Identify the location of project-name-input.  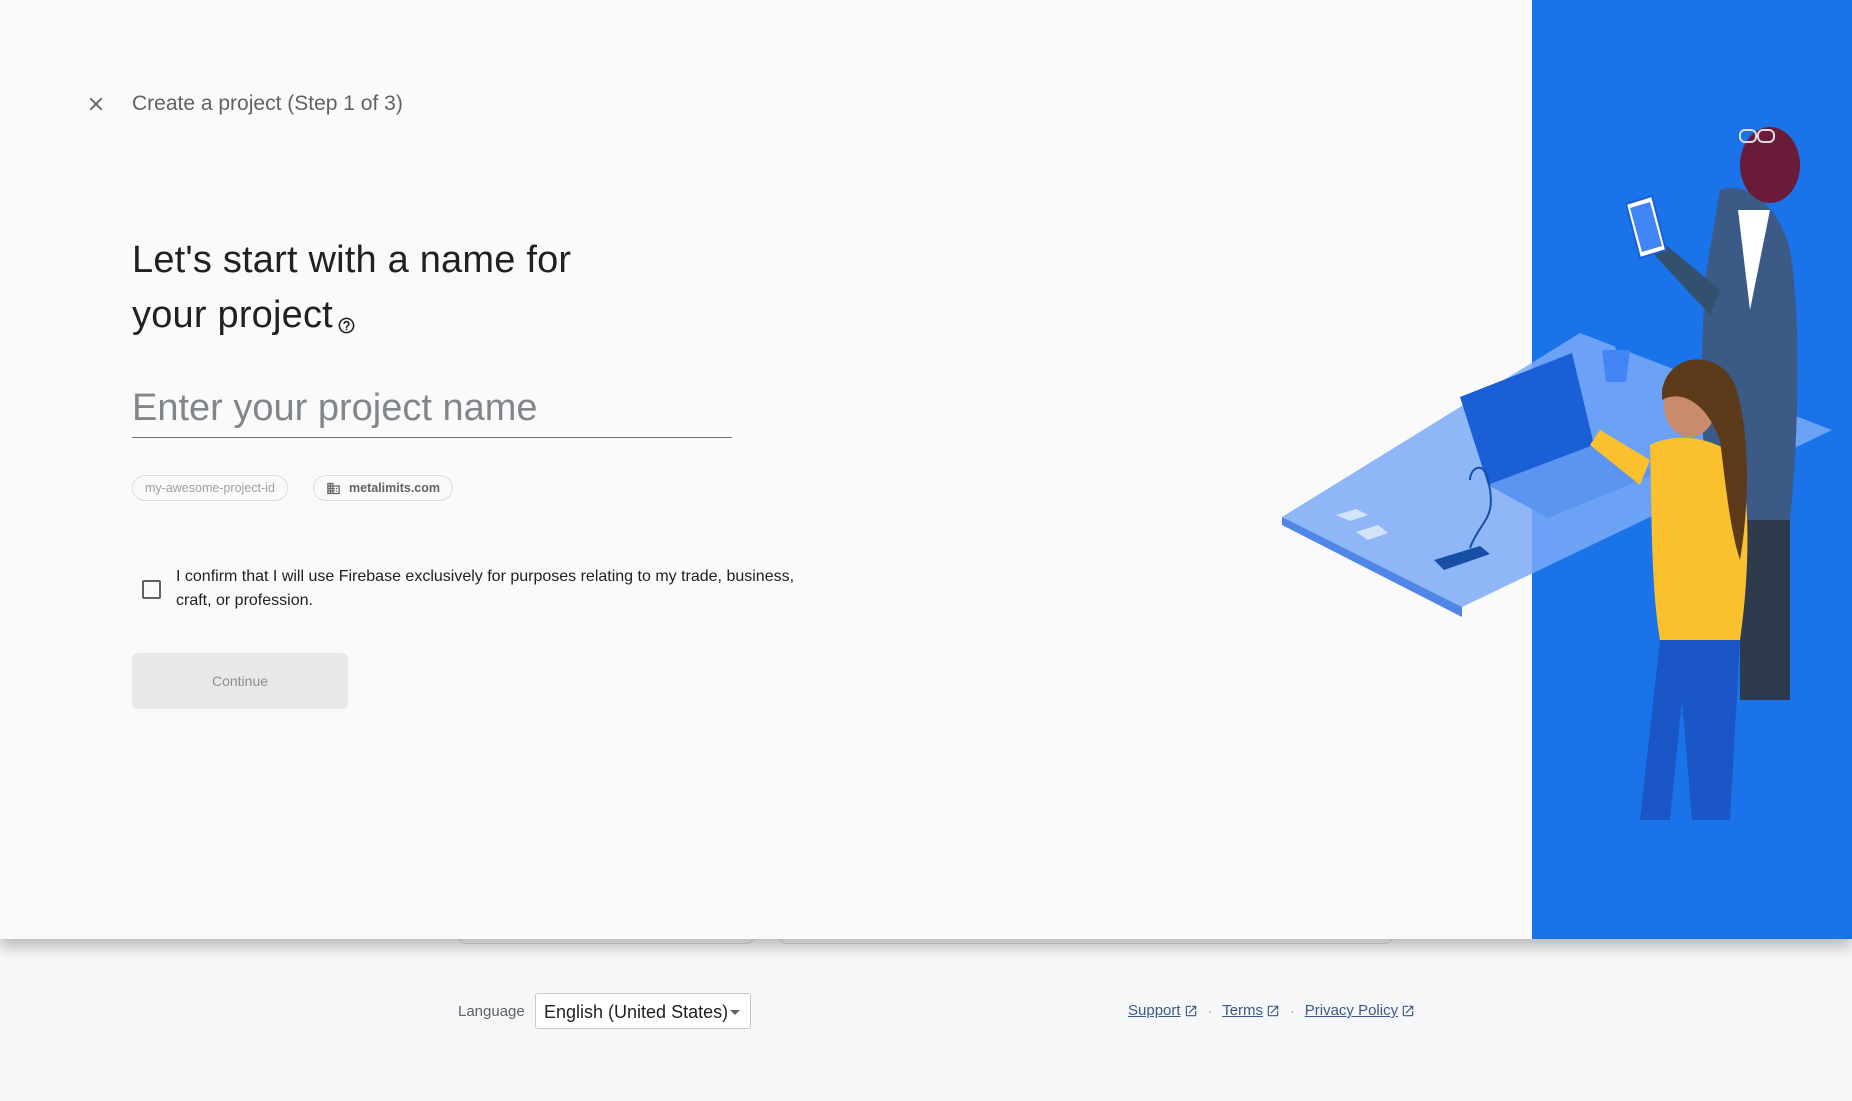
(432, 412).